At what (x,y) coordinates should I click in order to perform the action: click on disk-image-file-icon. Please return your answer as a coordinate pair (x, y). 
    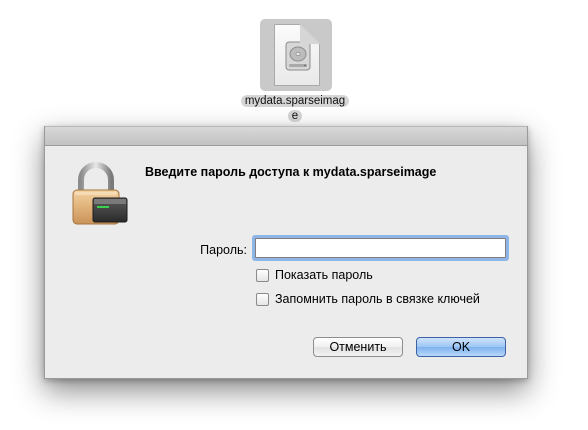
    Looking at the image, I should click on (296, 55).